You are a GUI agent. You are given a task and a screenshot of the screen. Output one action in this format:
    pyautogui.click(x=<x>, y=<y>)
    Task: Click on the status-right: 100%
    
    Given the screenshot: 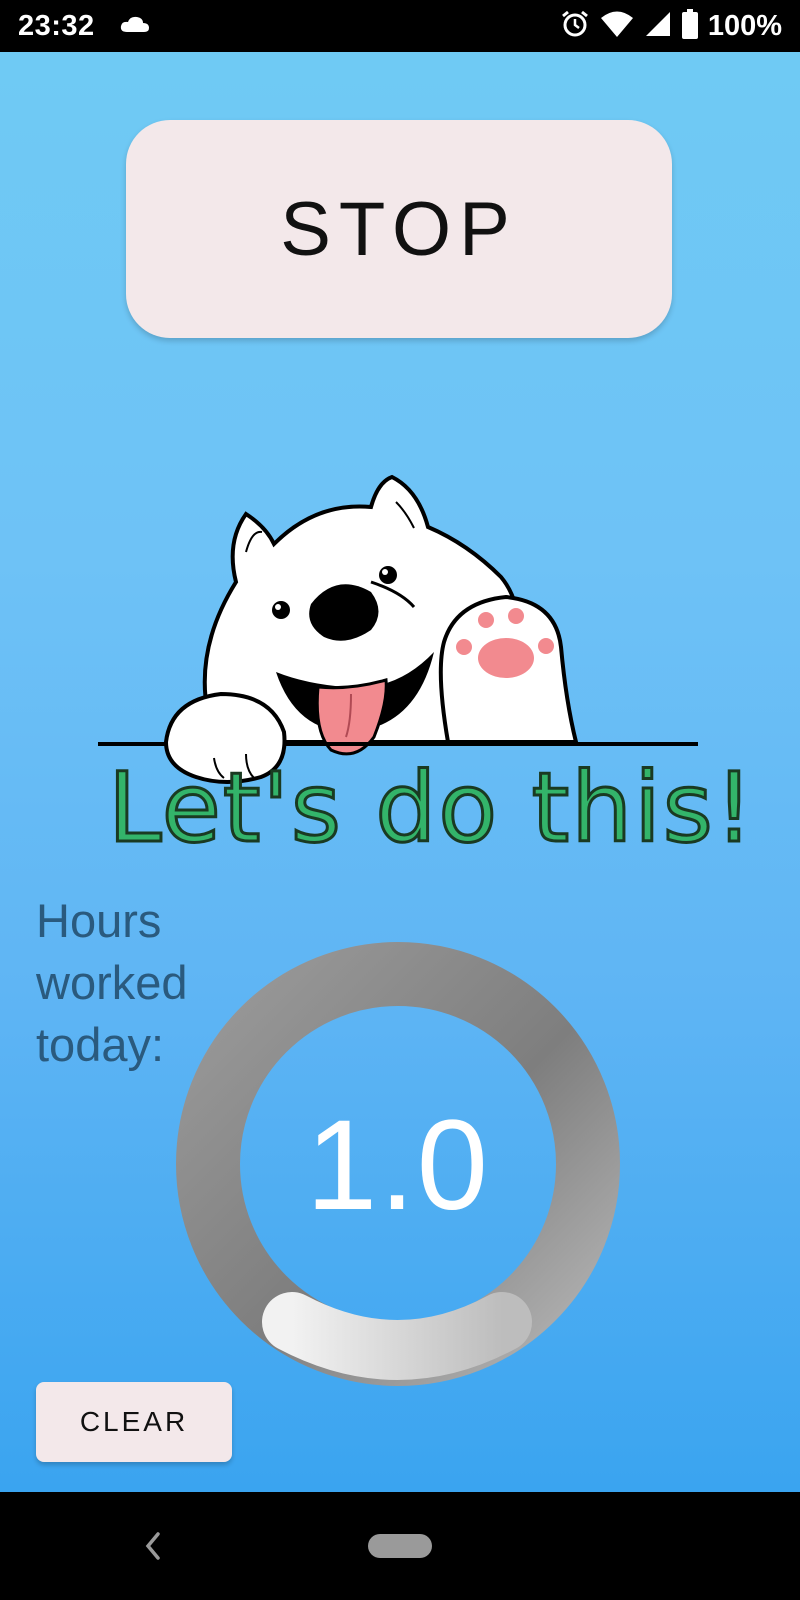 What is the action you would take?
    pyautogui.click(x=671, y=26)
    